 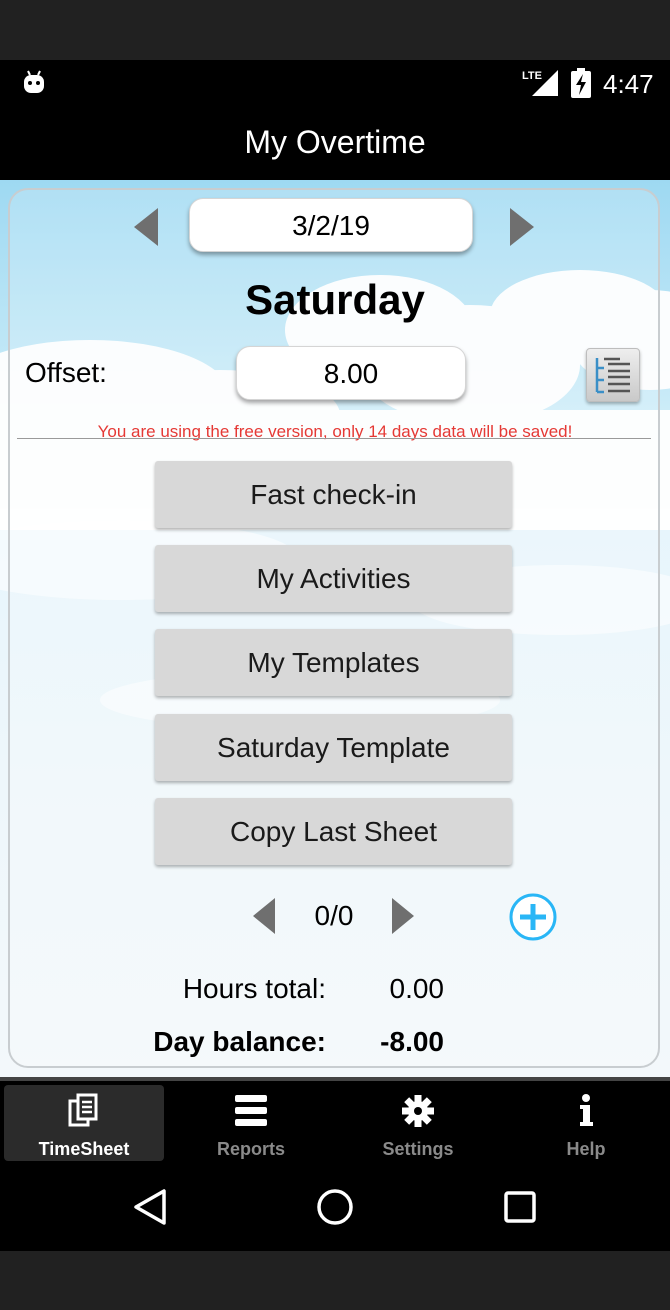 I want to click on status-time: 4:47, so click(x=628, y=84).